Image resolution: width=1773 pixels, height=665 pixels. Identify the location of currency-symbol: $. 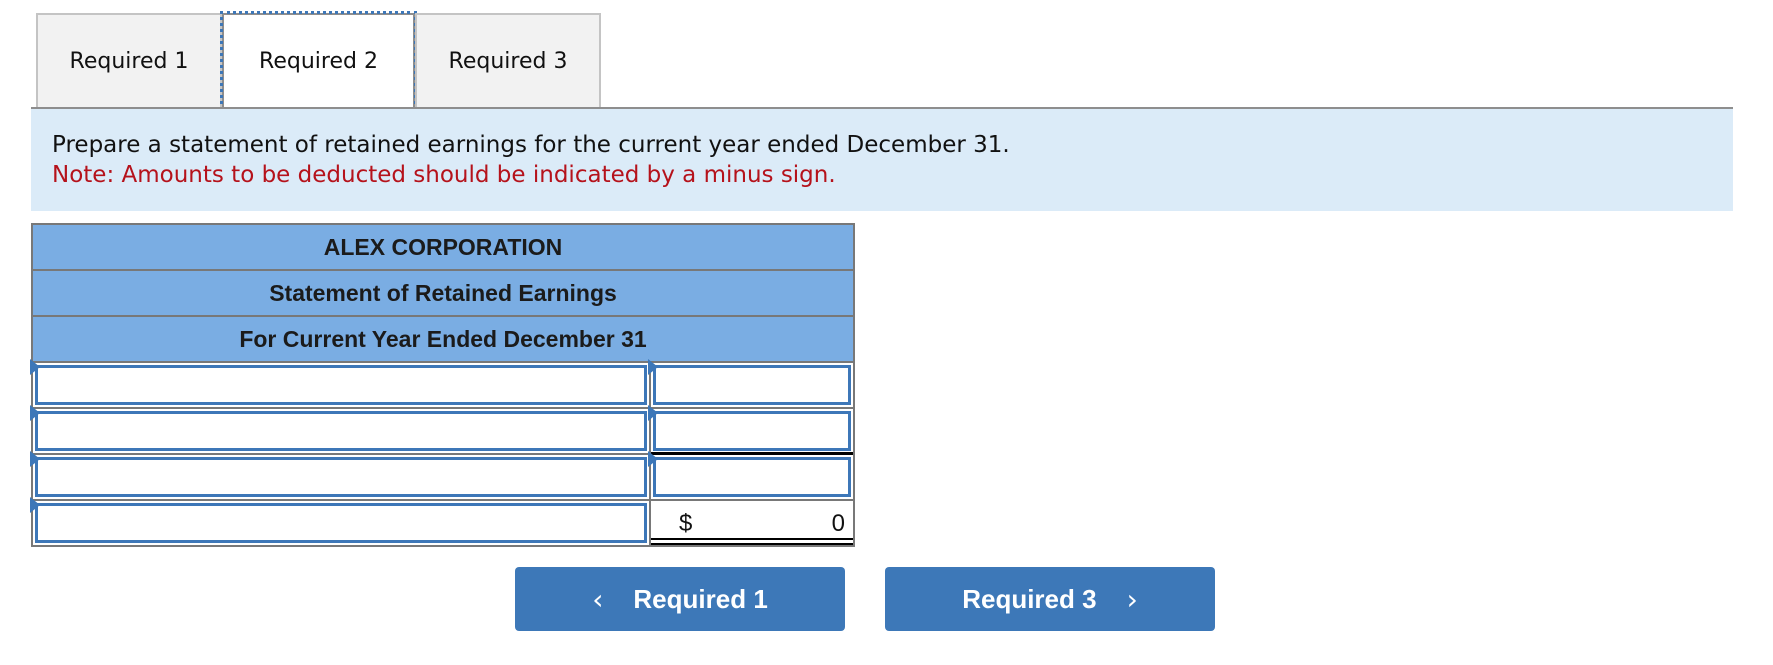
(686, 523).